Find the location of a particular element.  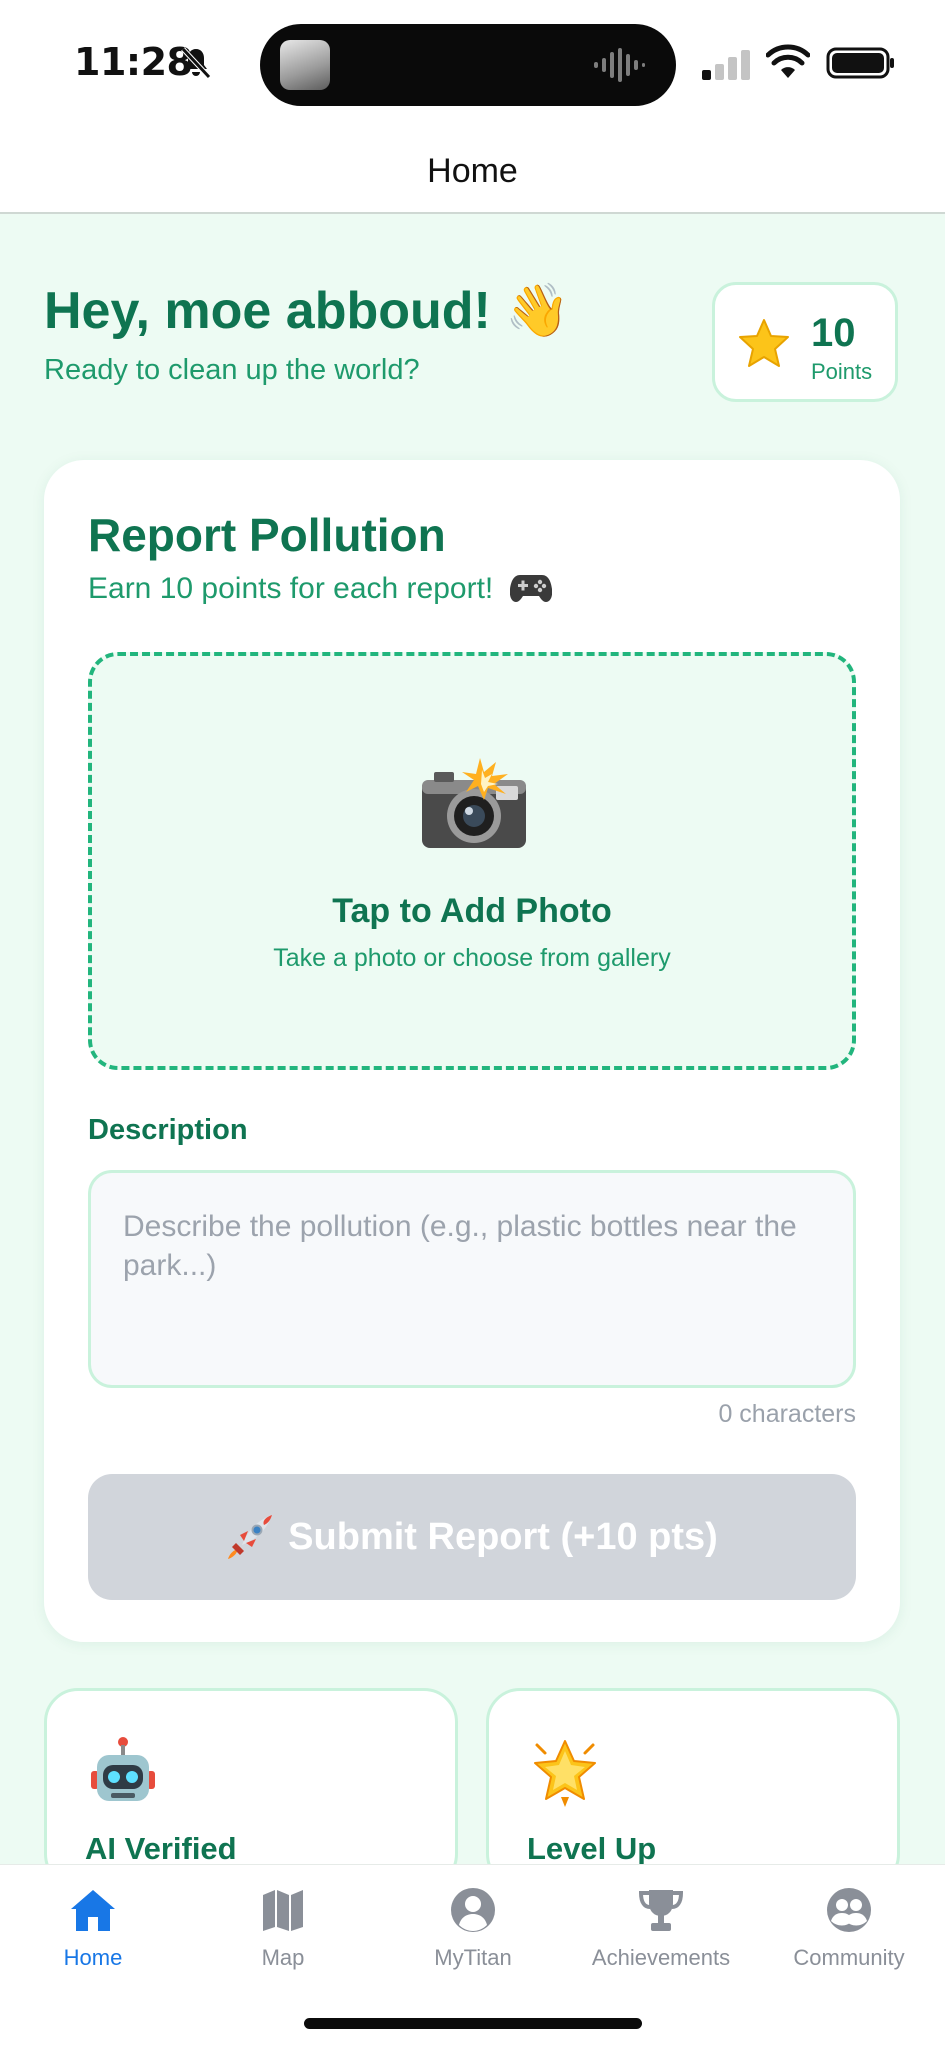

community-icon is located at coordinates (849, 1910).